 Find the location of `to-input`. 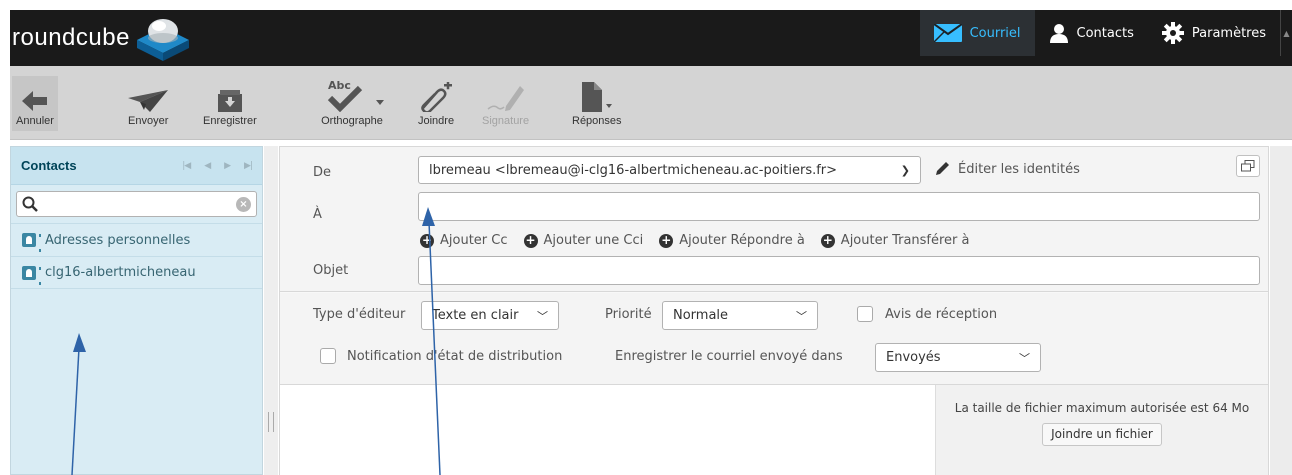

to-input is located at coordinates (839, 206).